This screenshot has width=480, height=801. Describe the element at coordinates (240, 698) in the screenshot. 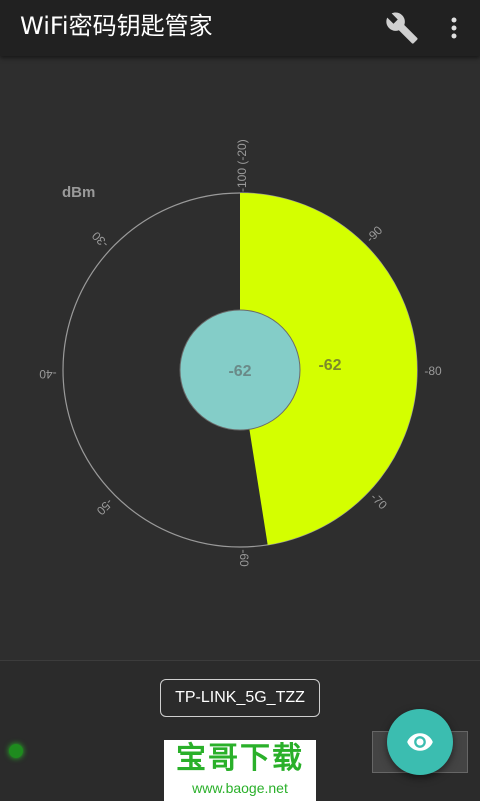

I see `ssid-button: TP-LINK_5G_TZZ` at that location.